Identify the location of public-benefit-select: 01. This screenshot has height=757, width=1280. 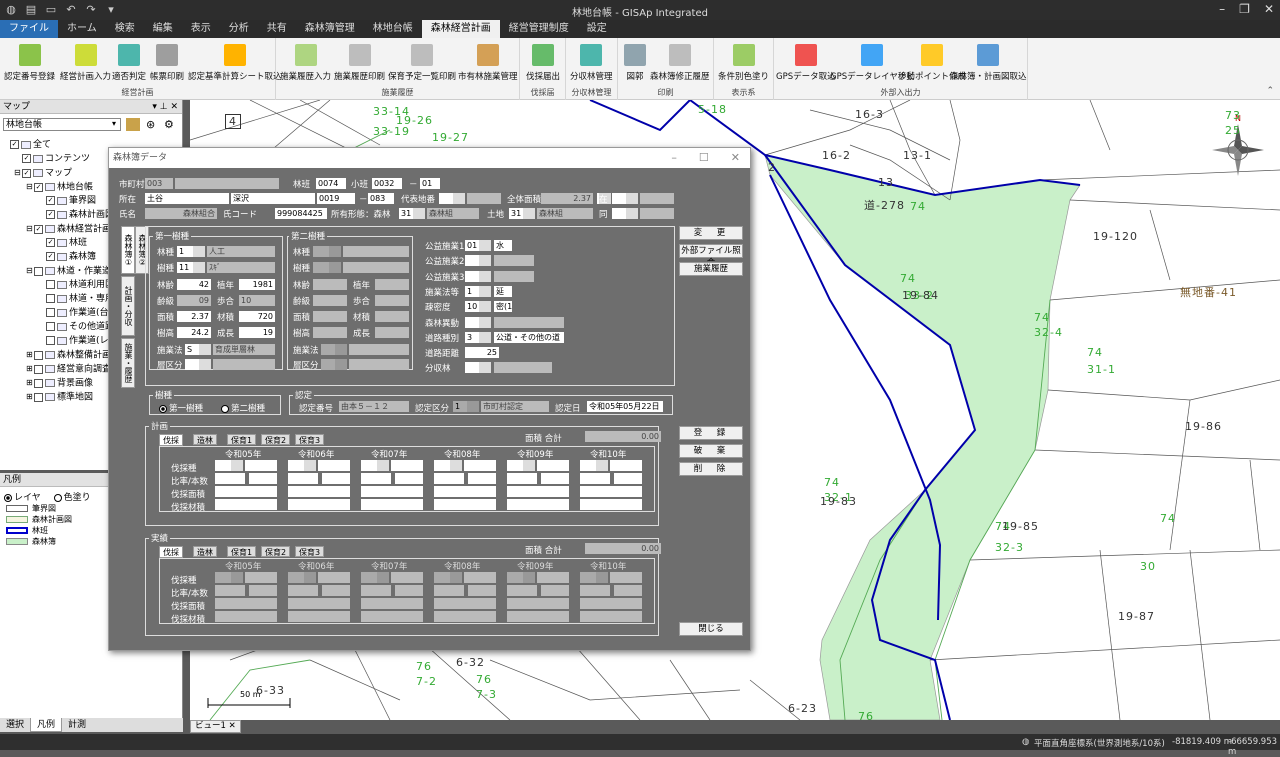
(478, 245).